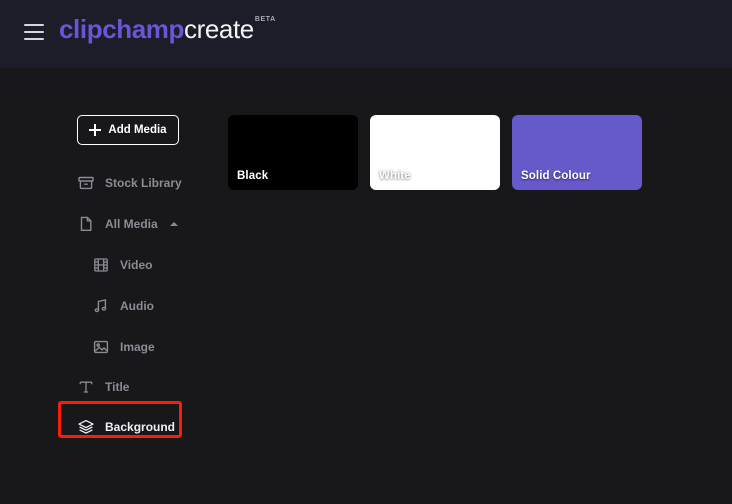 This screenshot has width=732, height=504. I want to click on sidebar-item-label: Video, so click(136, 265).